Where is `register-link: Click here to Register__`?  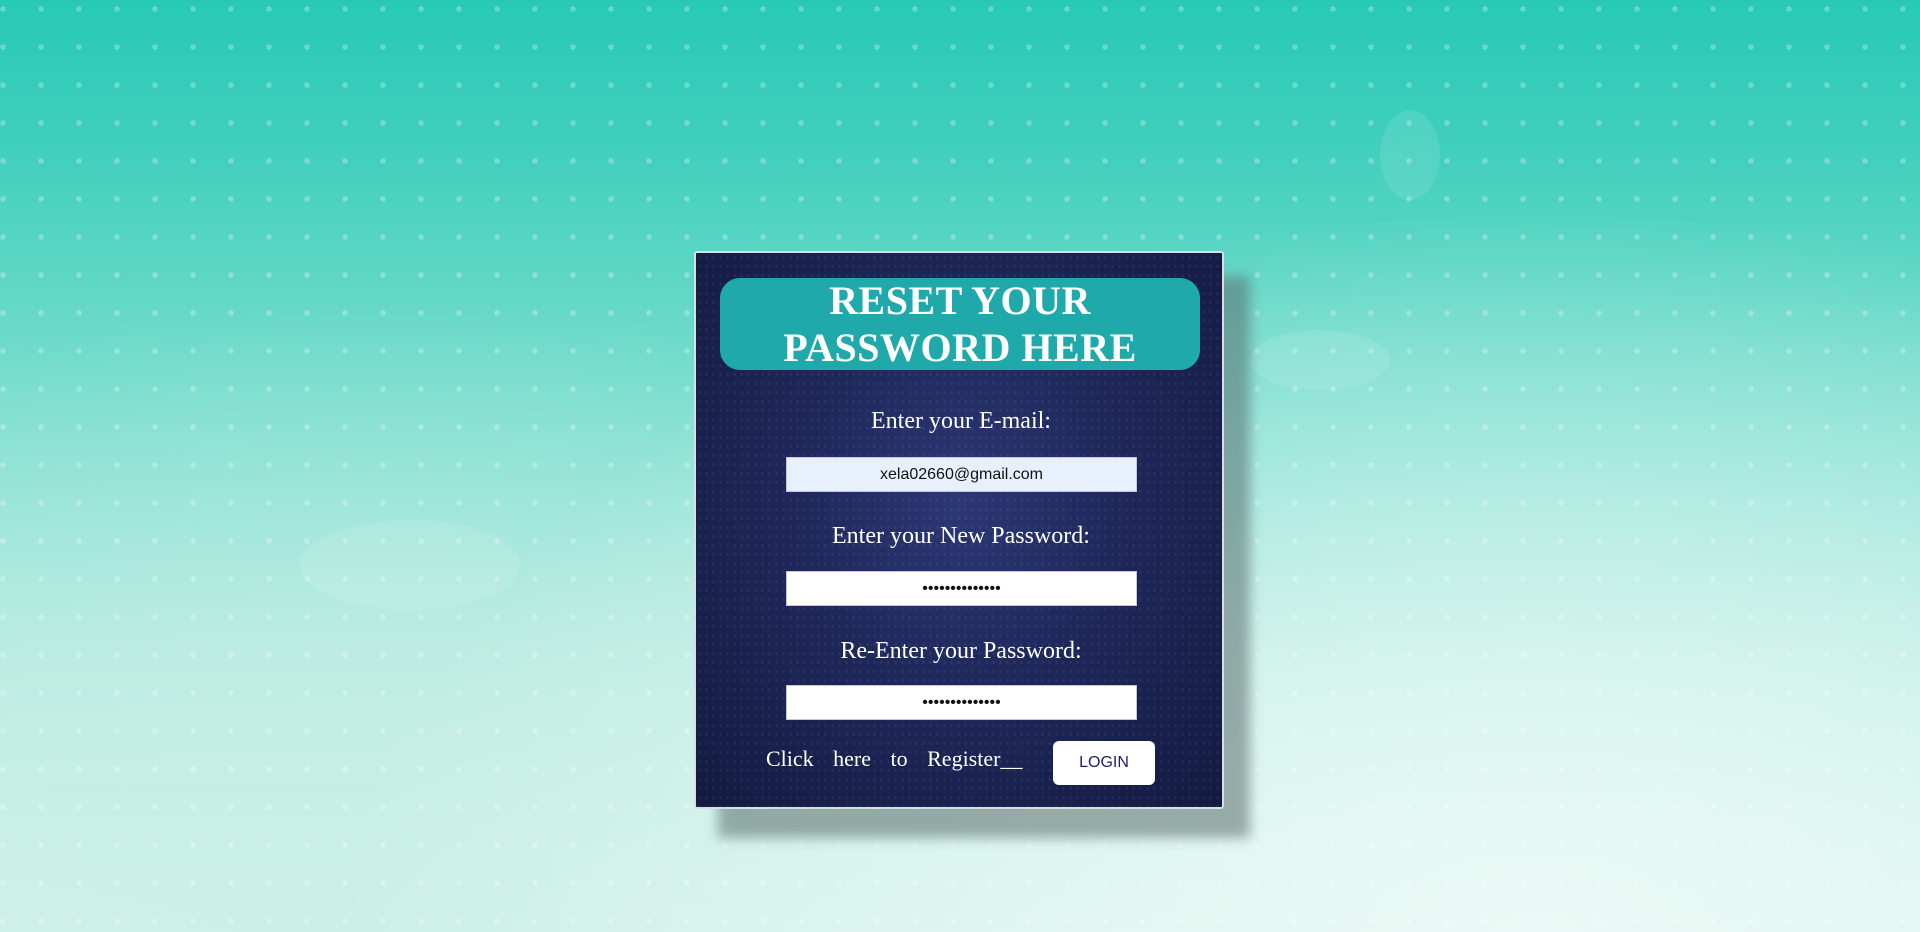 register-link: Click here to Register__ is located at coordinates (894, 759).